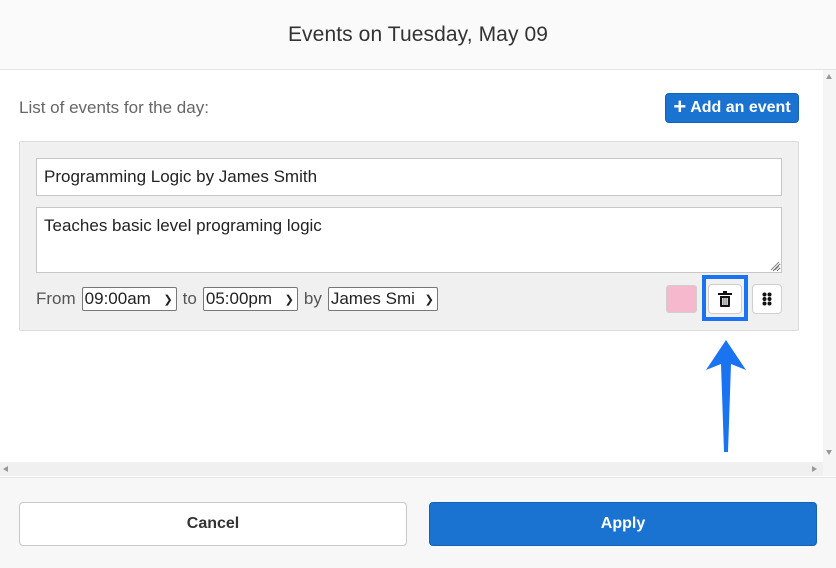 This screenshot has height=568, width=836. Describe the element at coordinates (56, 298) in the screenshot. I see `from-label: From` at that location.